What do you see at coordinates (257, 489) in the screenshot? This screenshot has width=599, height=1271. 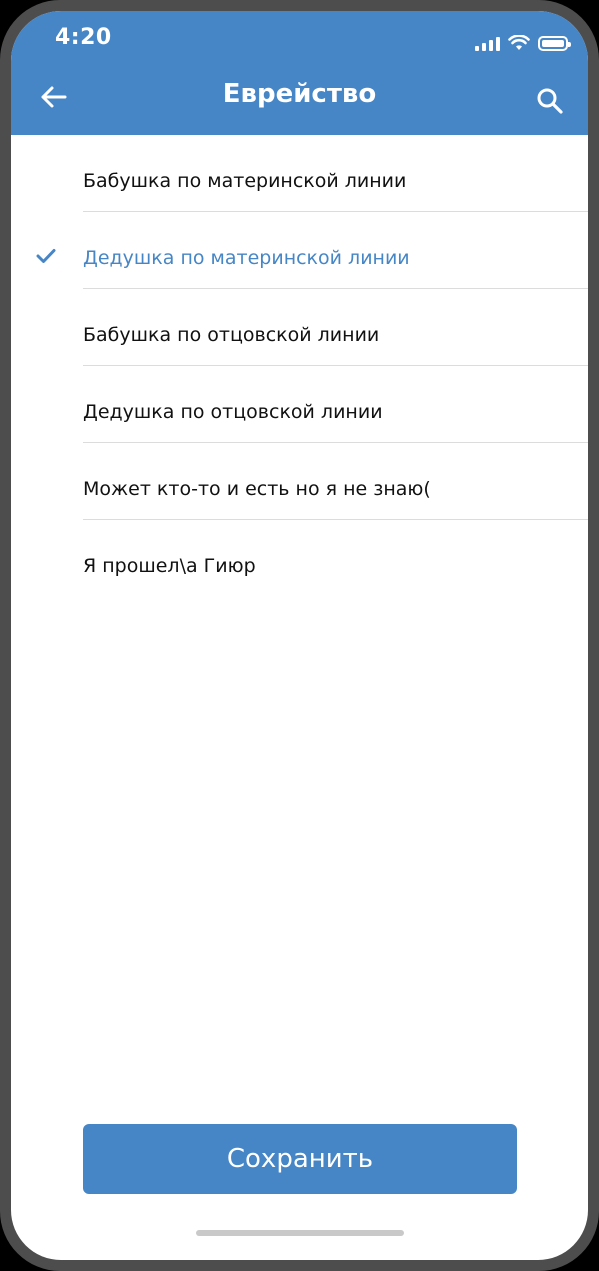 I see `option-label: Может кто-то и есть но я не знаю(` at bounding box center [257, 489].